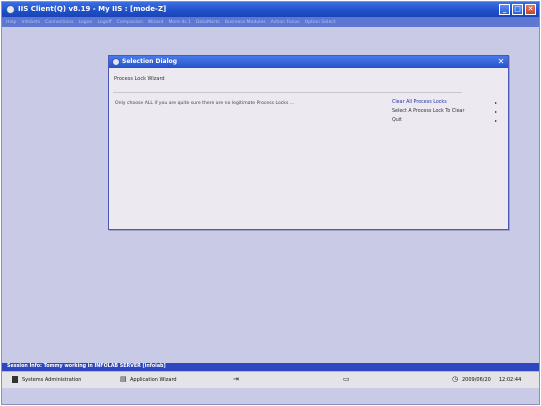  I want to click on clock-icon: ◷, so click(455, 379).